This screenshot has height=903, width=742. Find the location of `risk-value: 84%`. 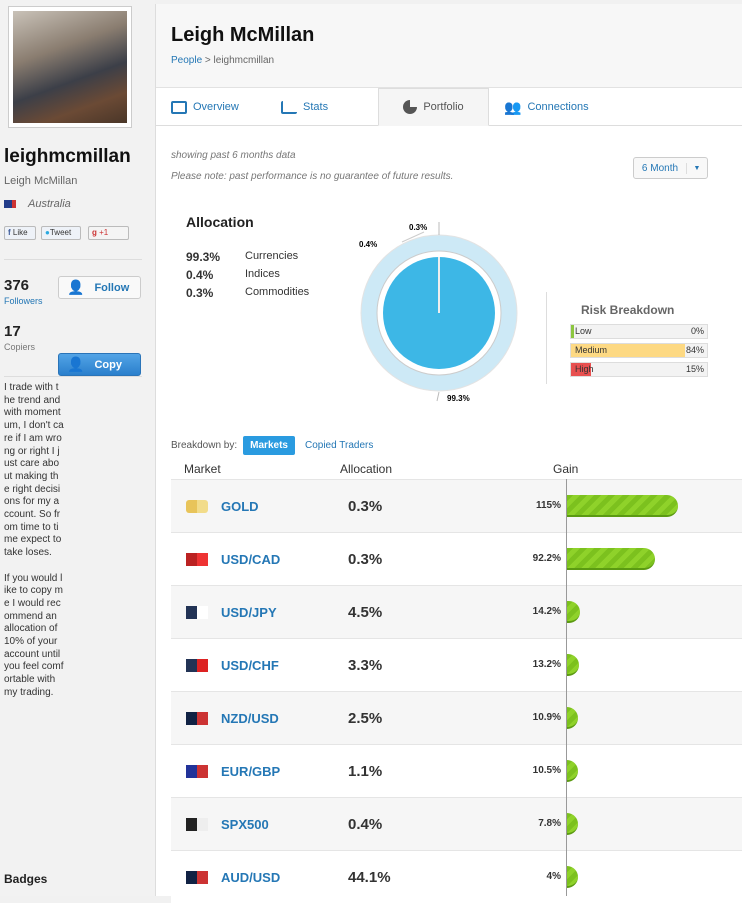

risk-value: 84% is located at coordinates (694, 350).